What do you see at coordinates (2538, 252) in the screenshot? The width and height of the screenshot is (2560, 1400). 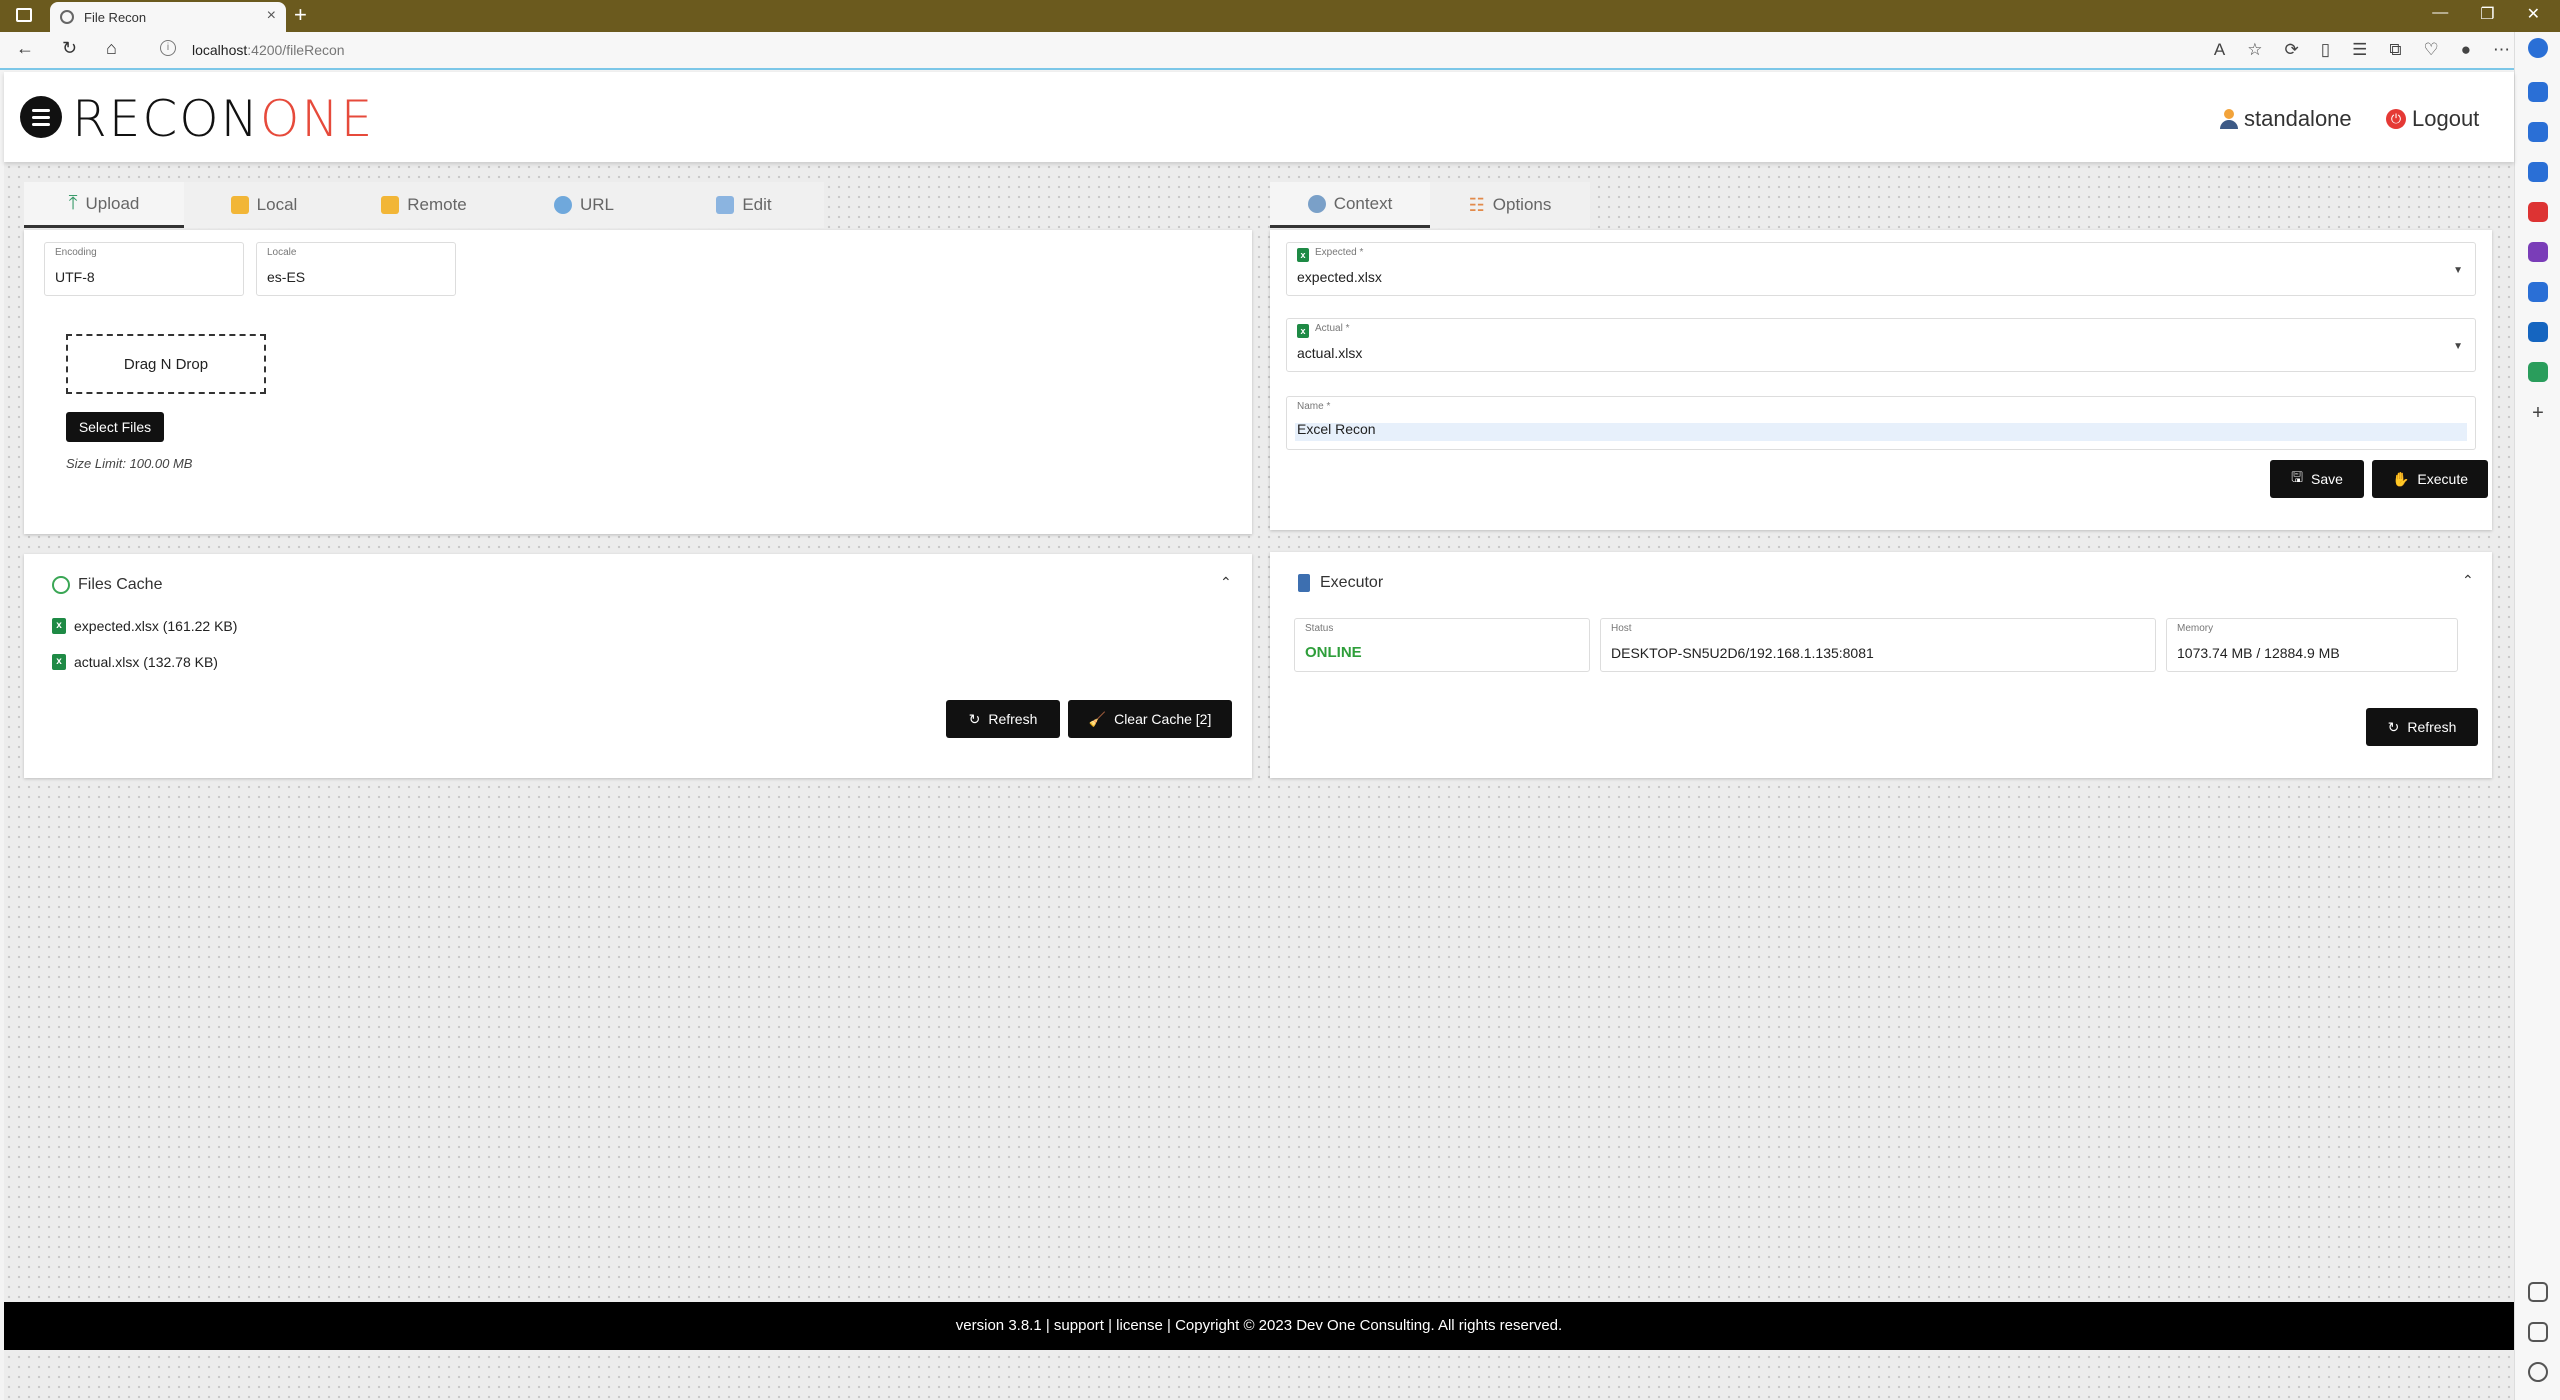 I see `games-icon` at bounding box center [2538, 252].